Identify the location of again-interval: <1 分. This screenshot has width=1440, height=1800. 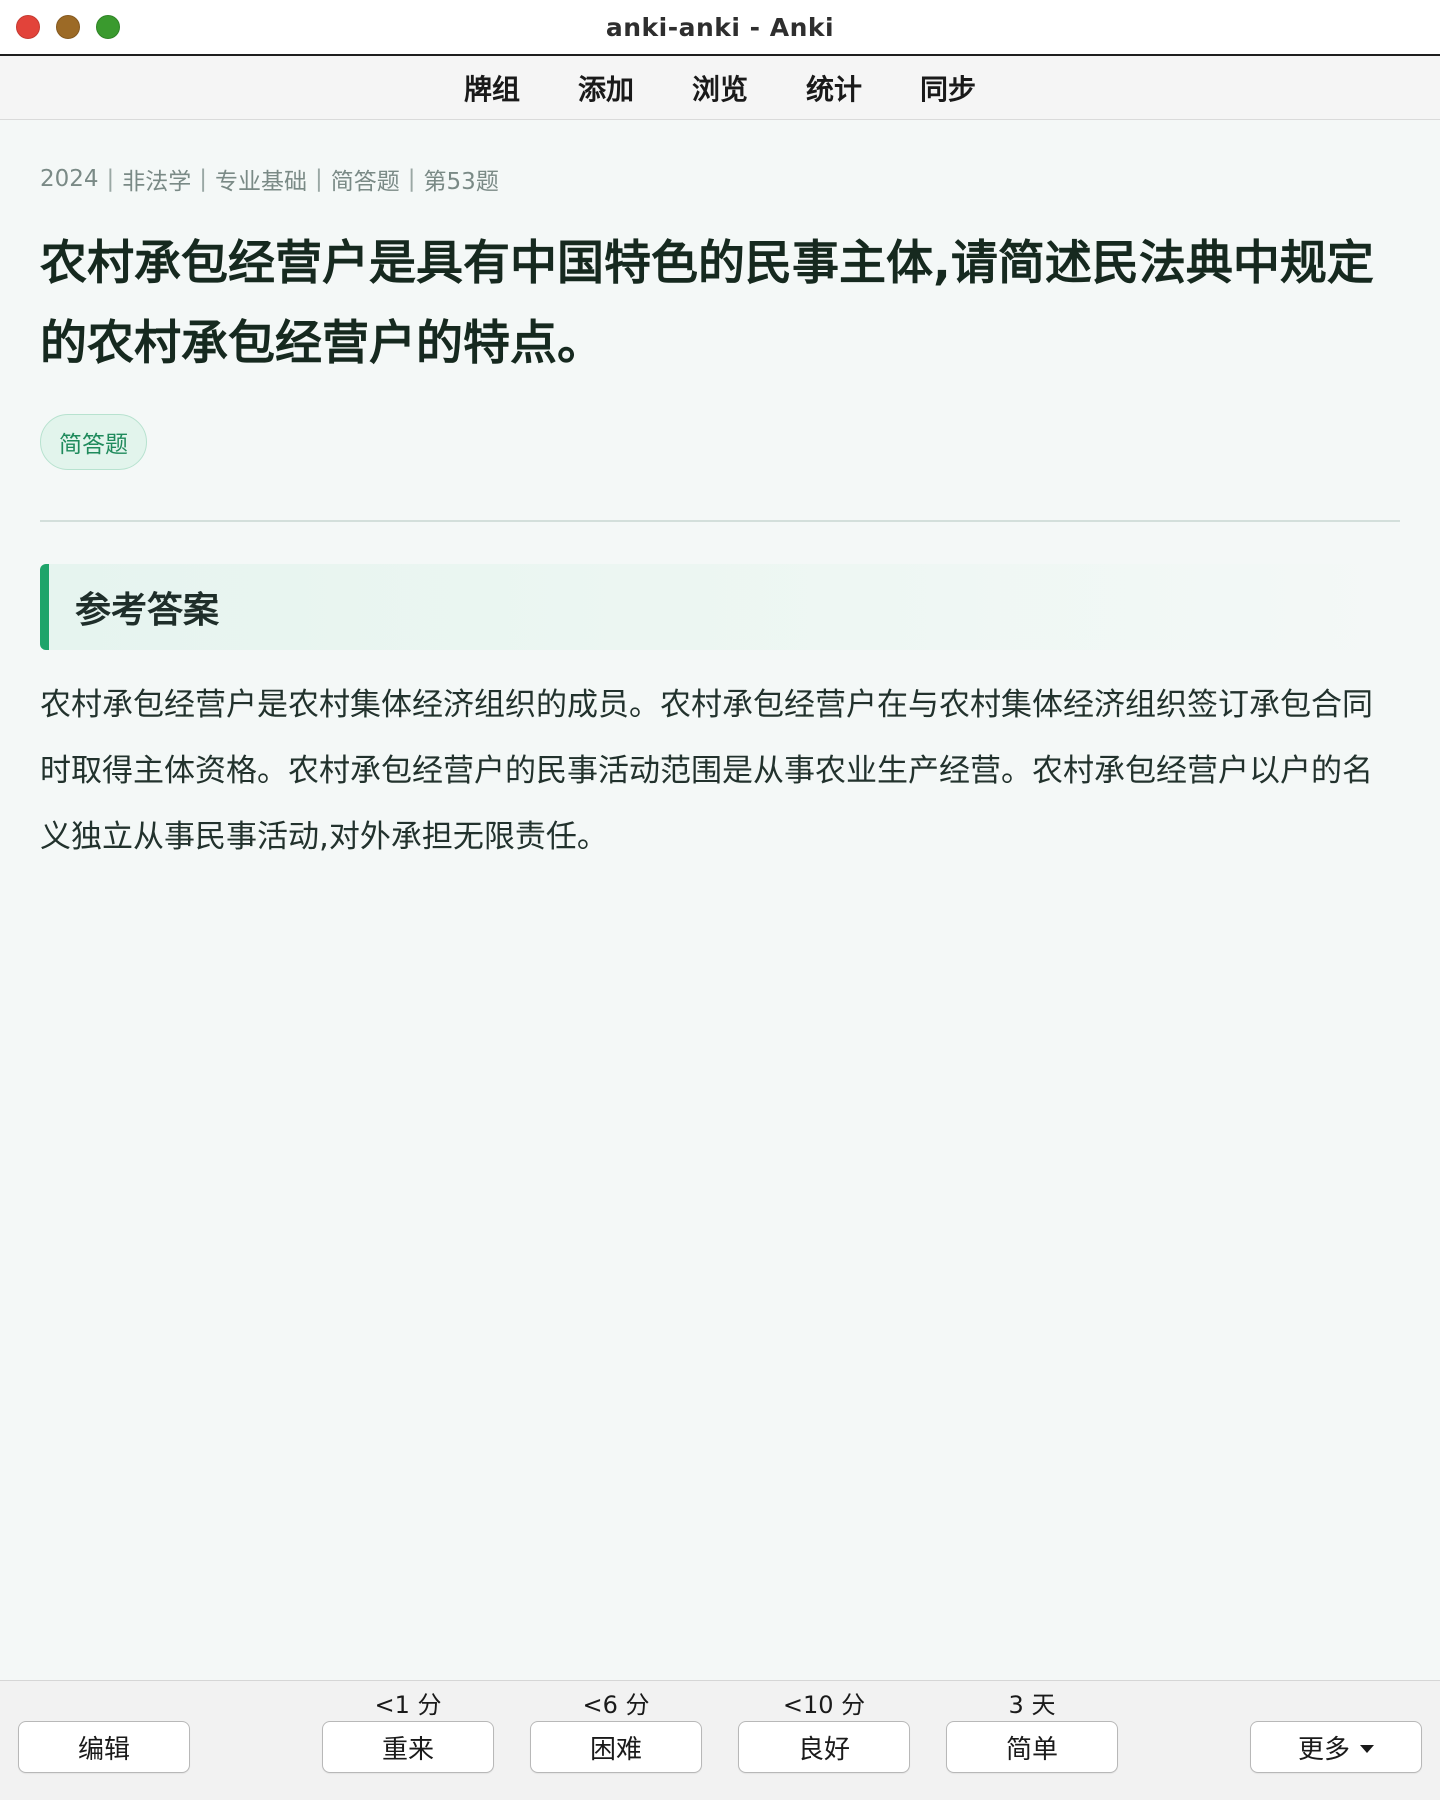
(408, 1705).